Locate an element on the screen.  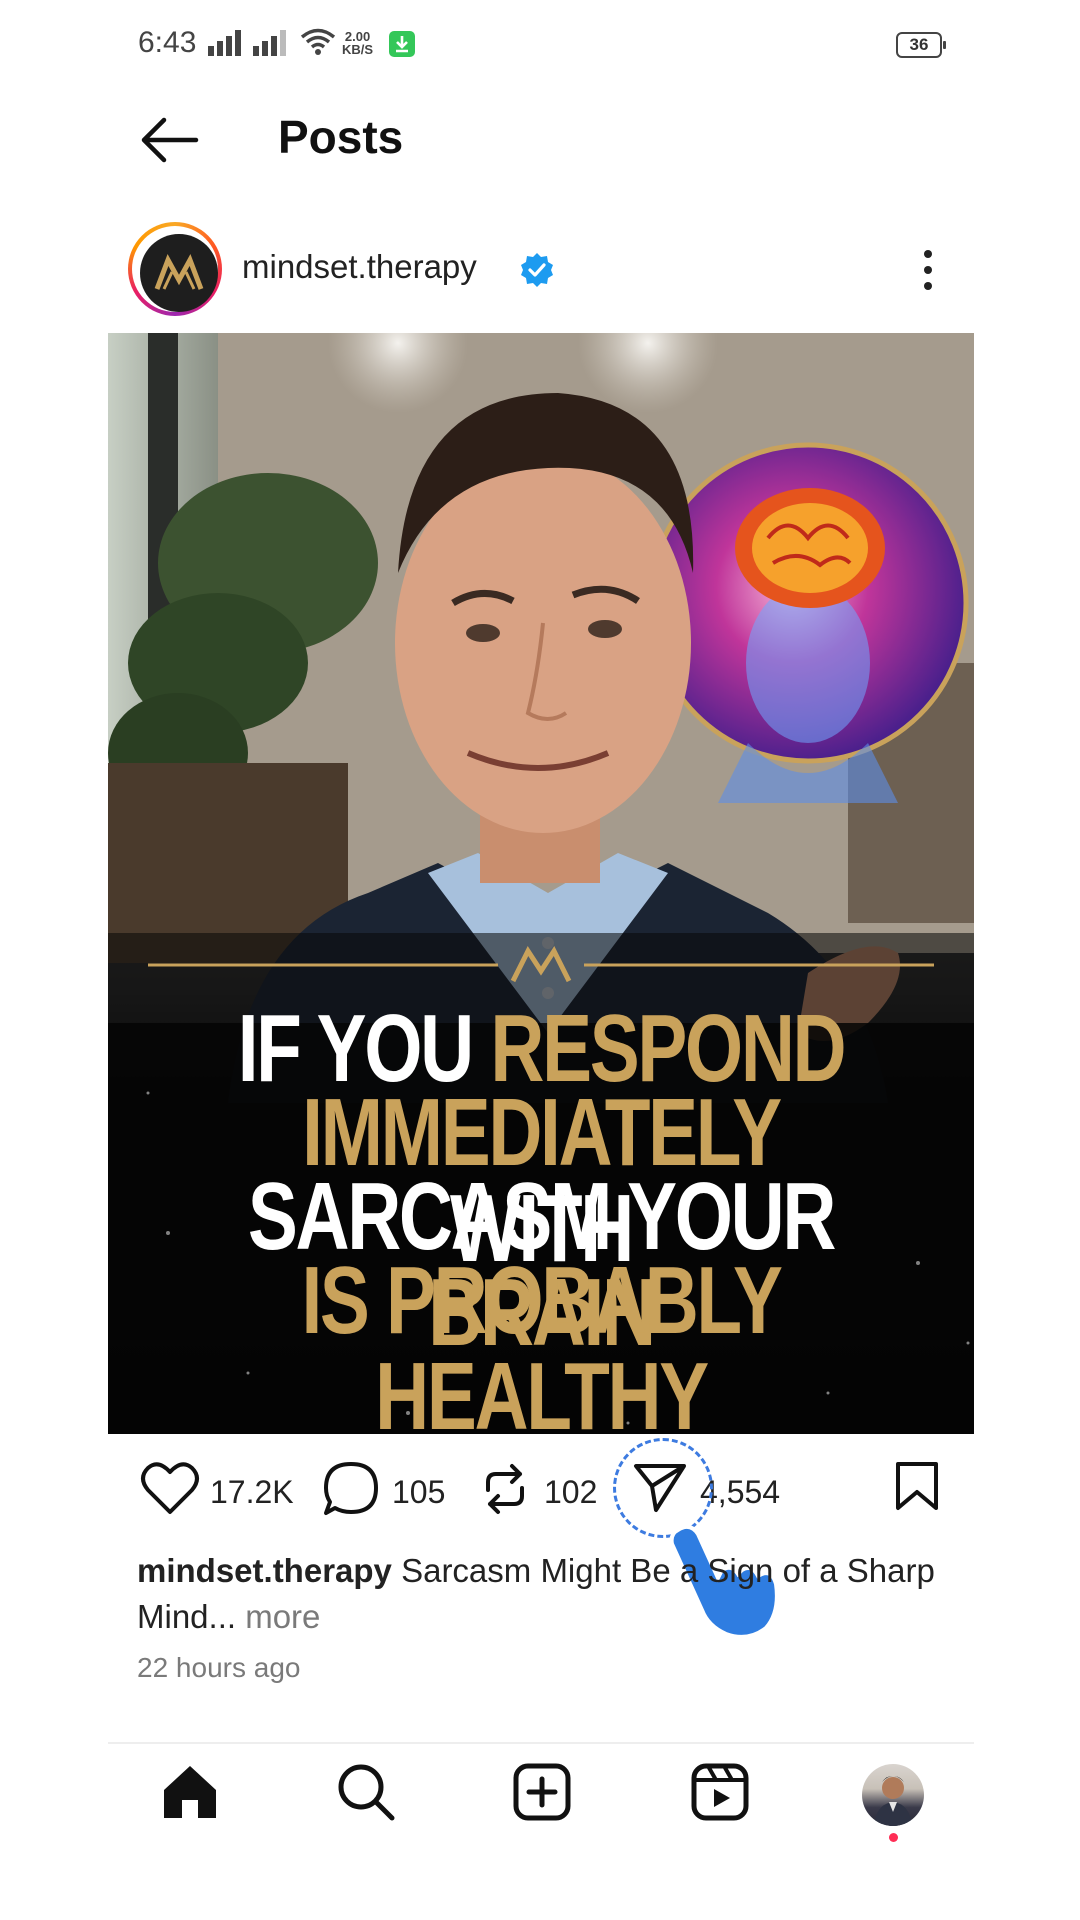
caption-more-link: more is located at coordinates (278, 1616).